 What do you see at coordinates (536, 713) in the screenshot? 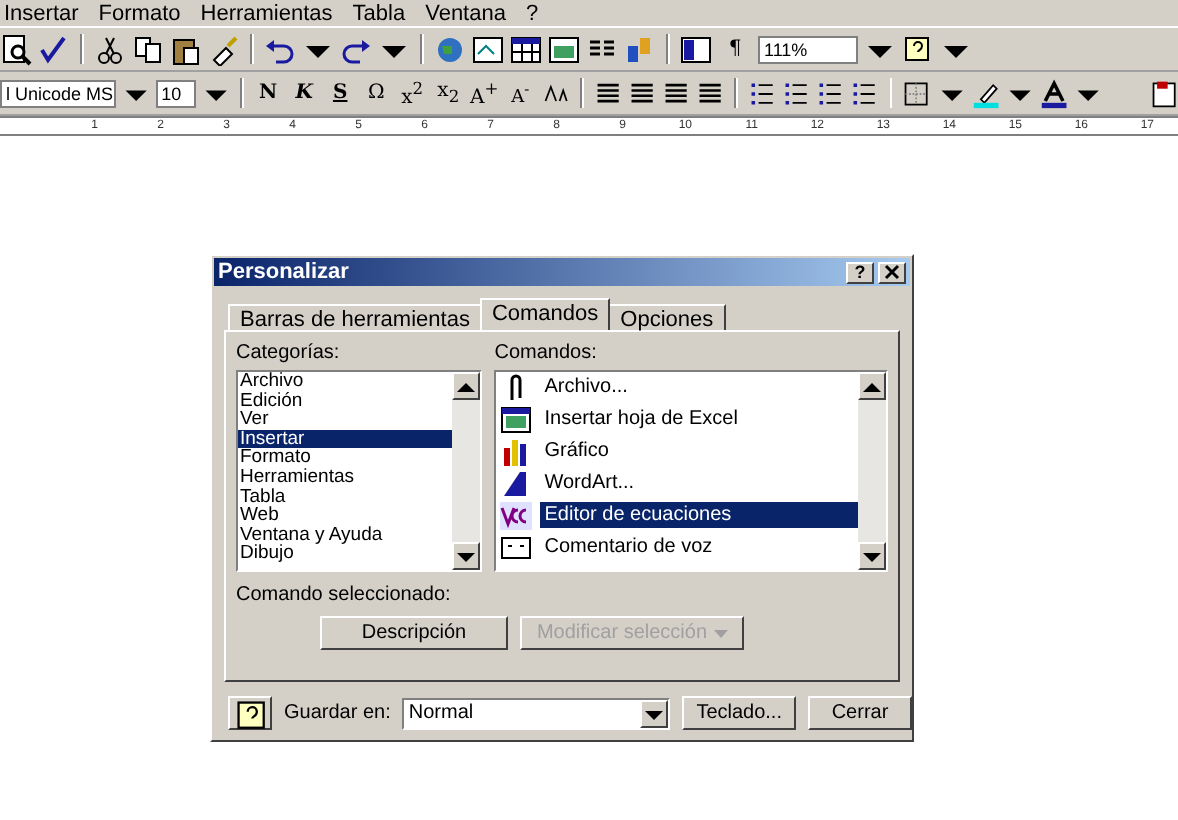
I see `template-combo: Normal` at bounding box center [536, 713].